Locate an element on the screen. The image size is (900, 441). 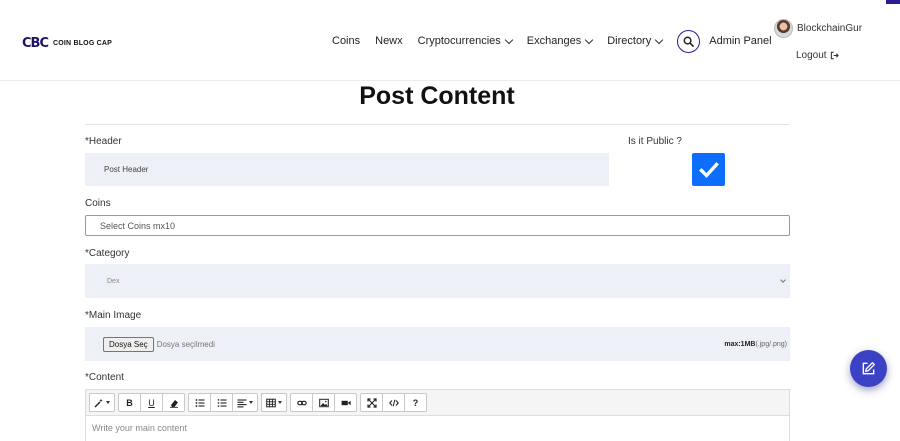
username: BlockchainGur is located at coordinates (830, 28).